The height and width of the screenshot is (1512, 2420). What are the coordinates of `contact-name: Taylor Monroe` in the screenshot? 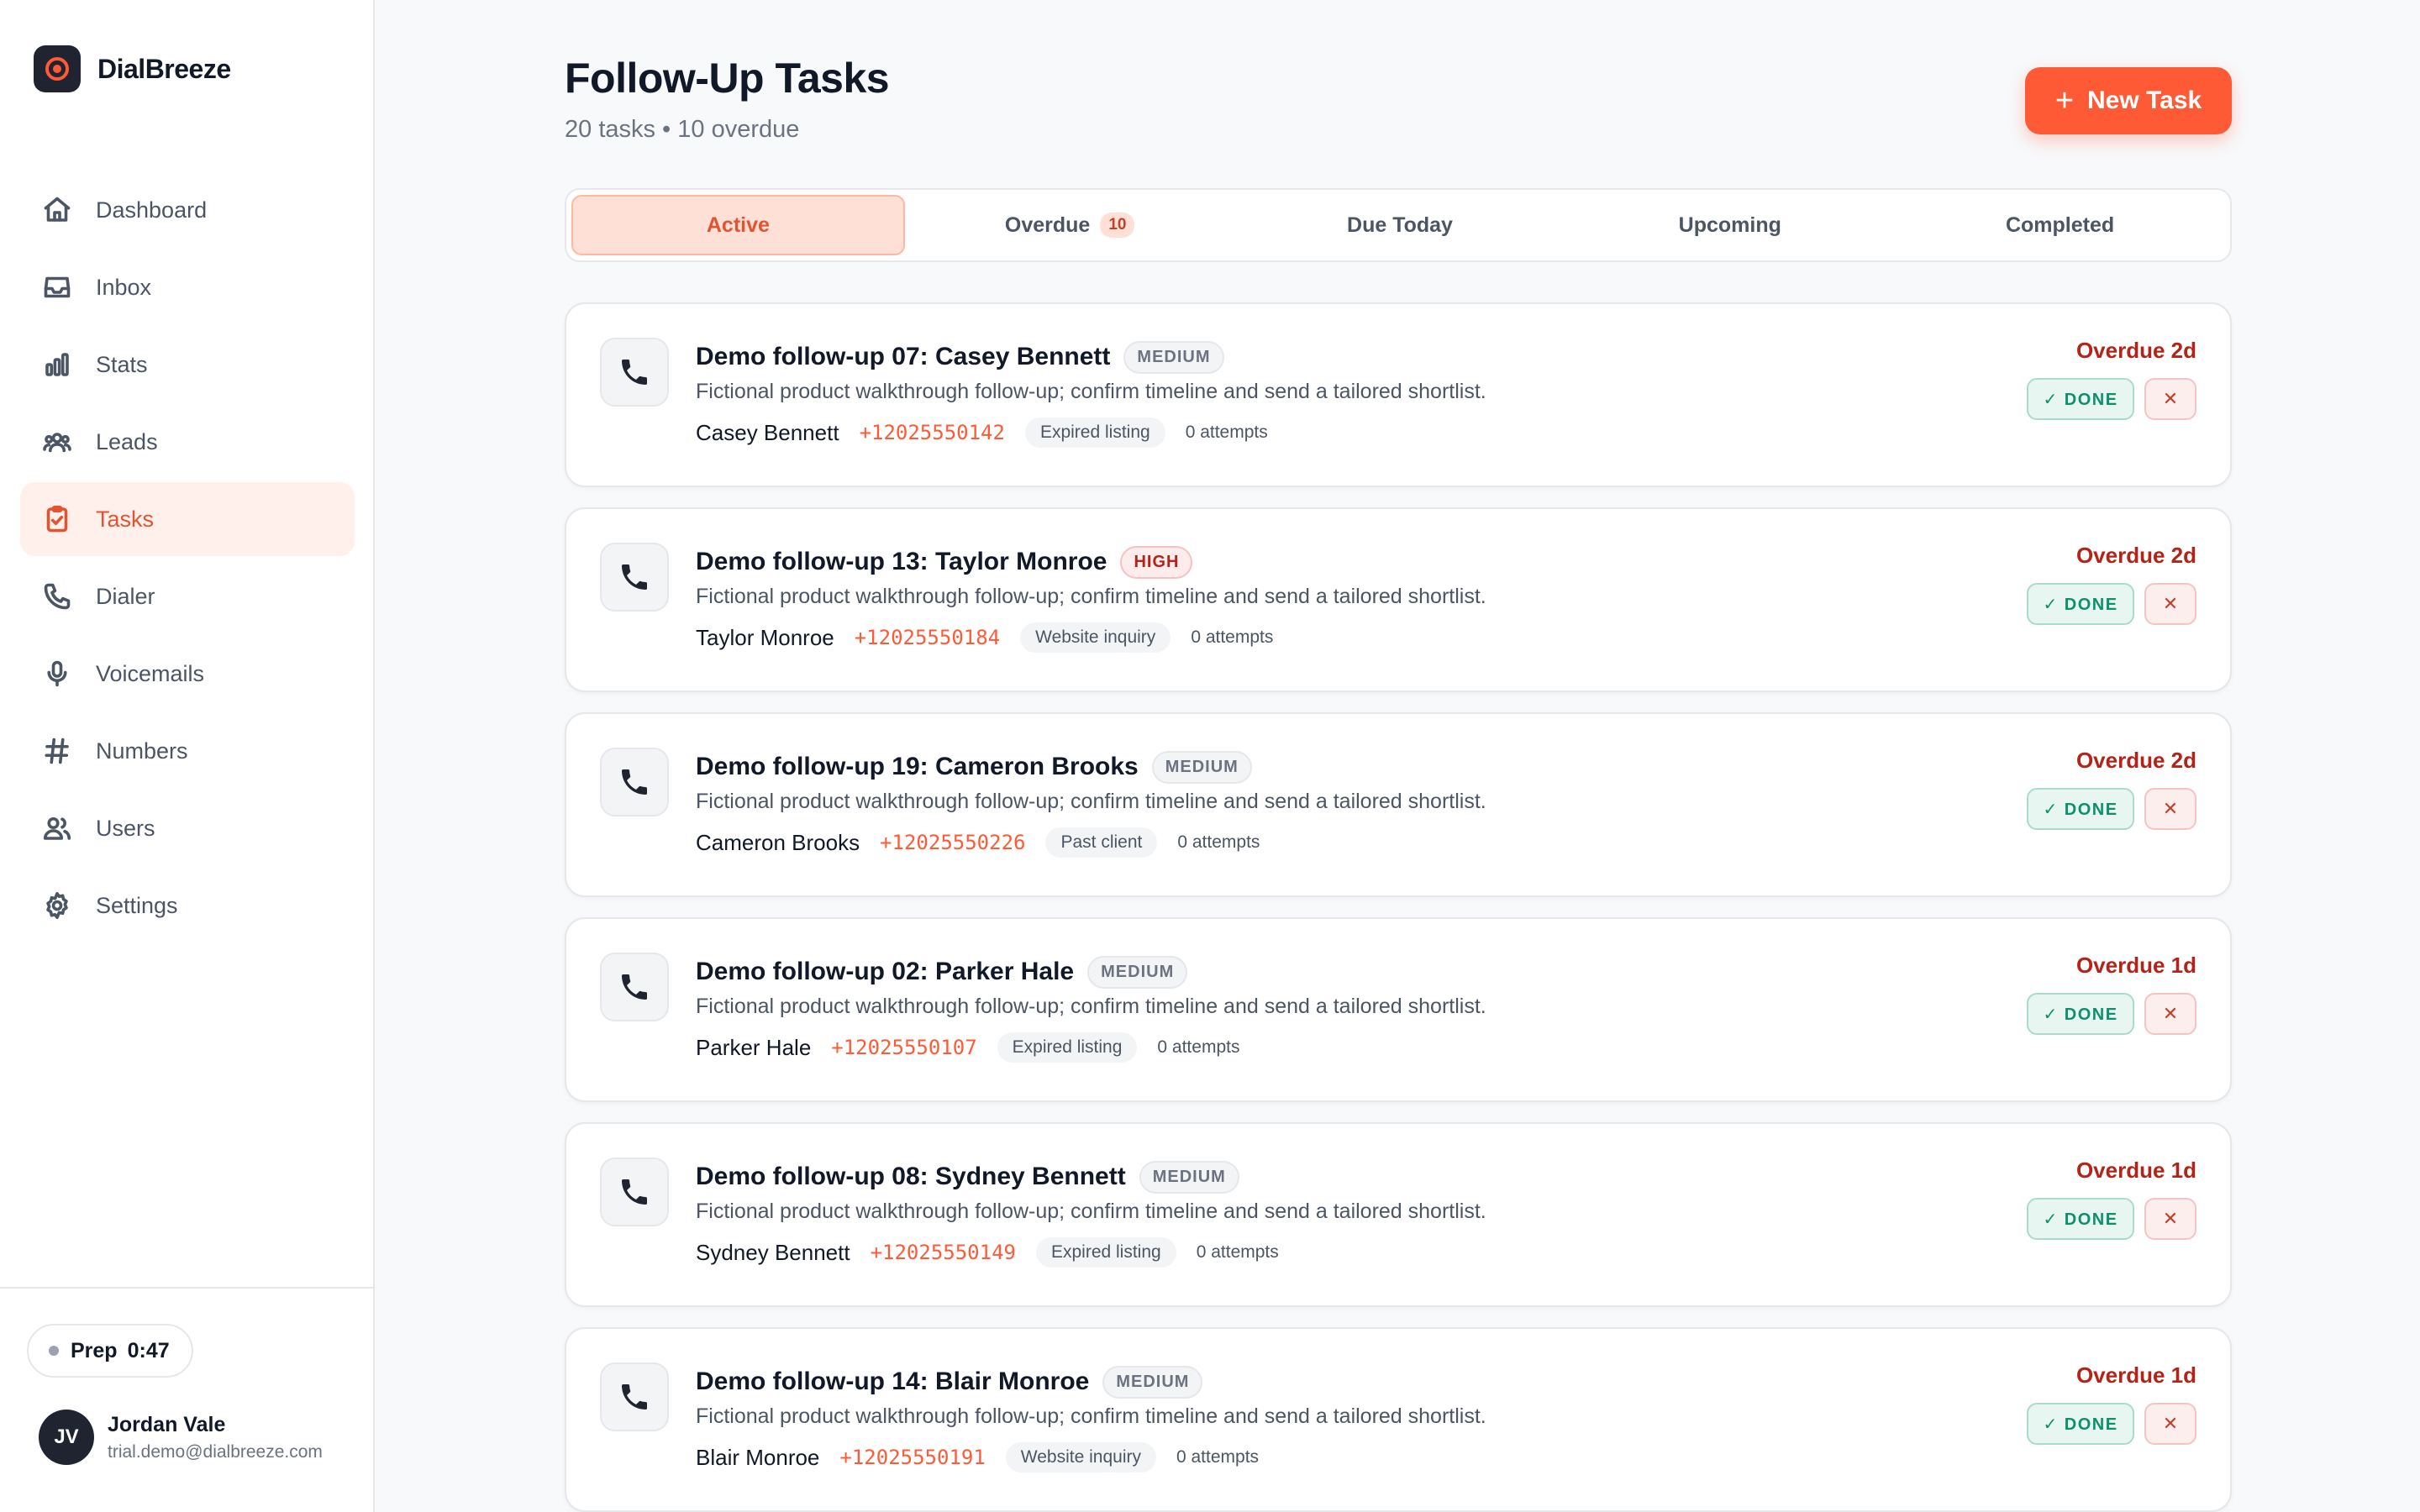 It's located at (765, 638).